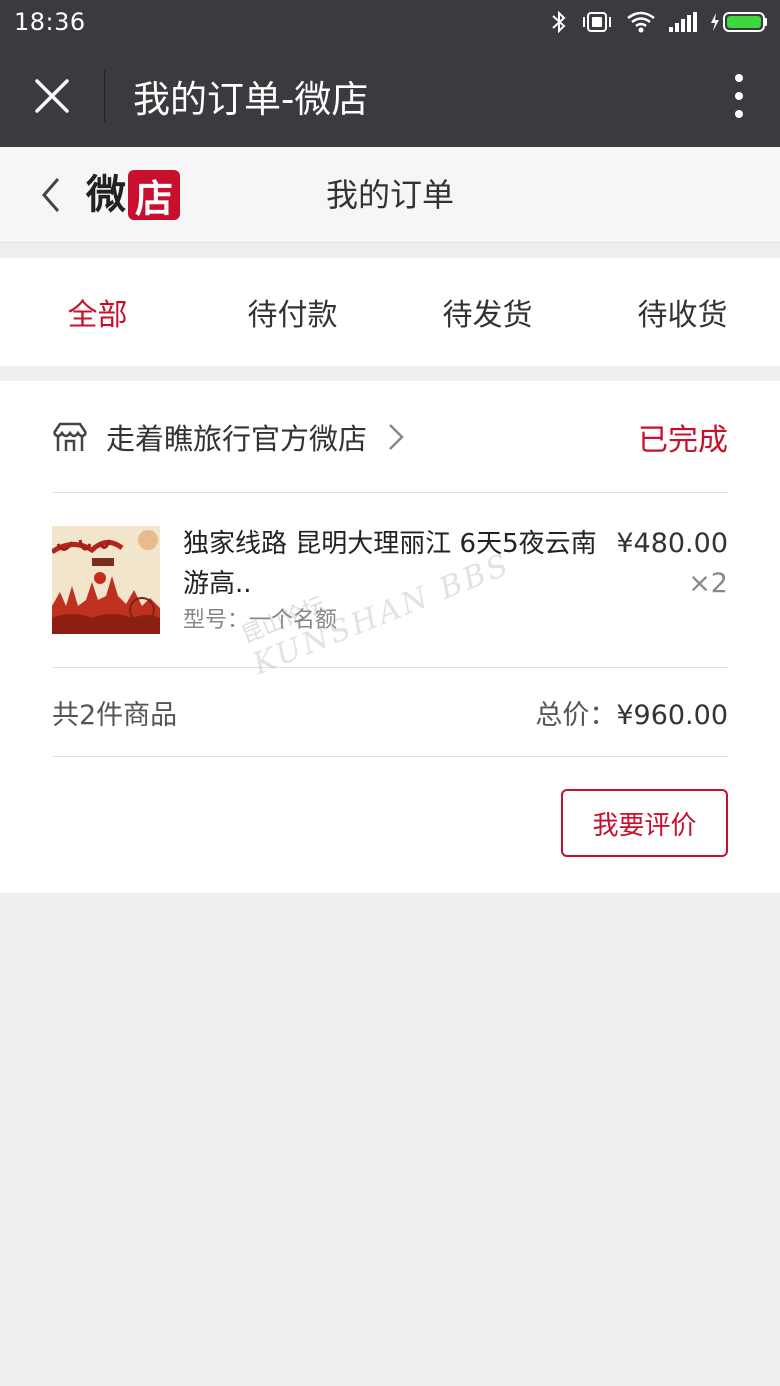 Image resolution: width=780 pixels, height=1386 pixels. Describe the element at coordinates (644, 823) in the screenshot. I see `review-button: 我要评价` at that location.